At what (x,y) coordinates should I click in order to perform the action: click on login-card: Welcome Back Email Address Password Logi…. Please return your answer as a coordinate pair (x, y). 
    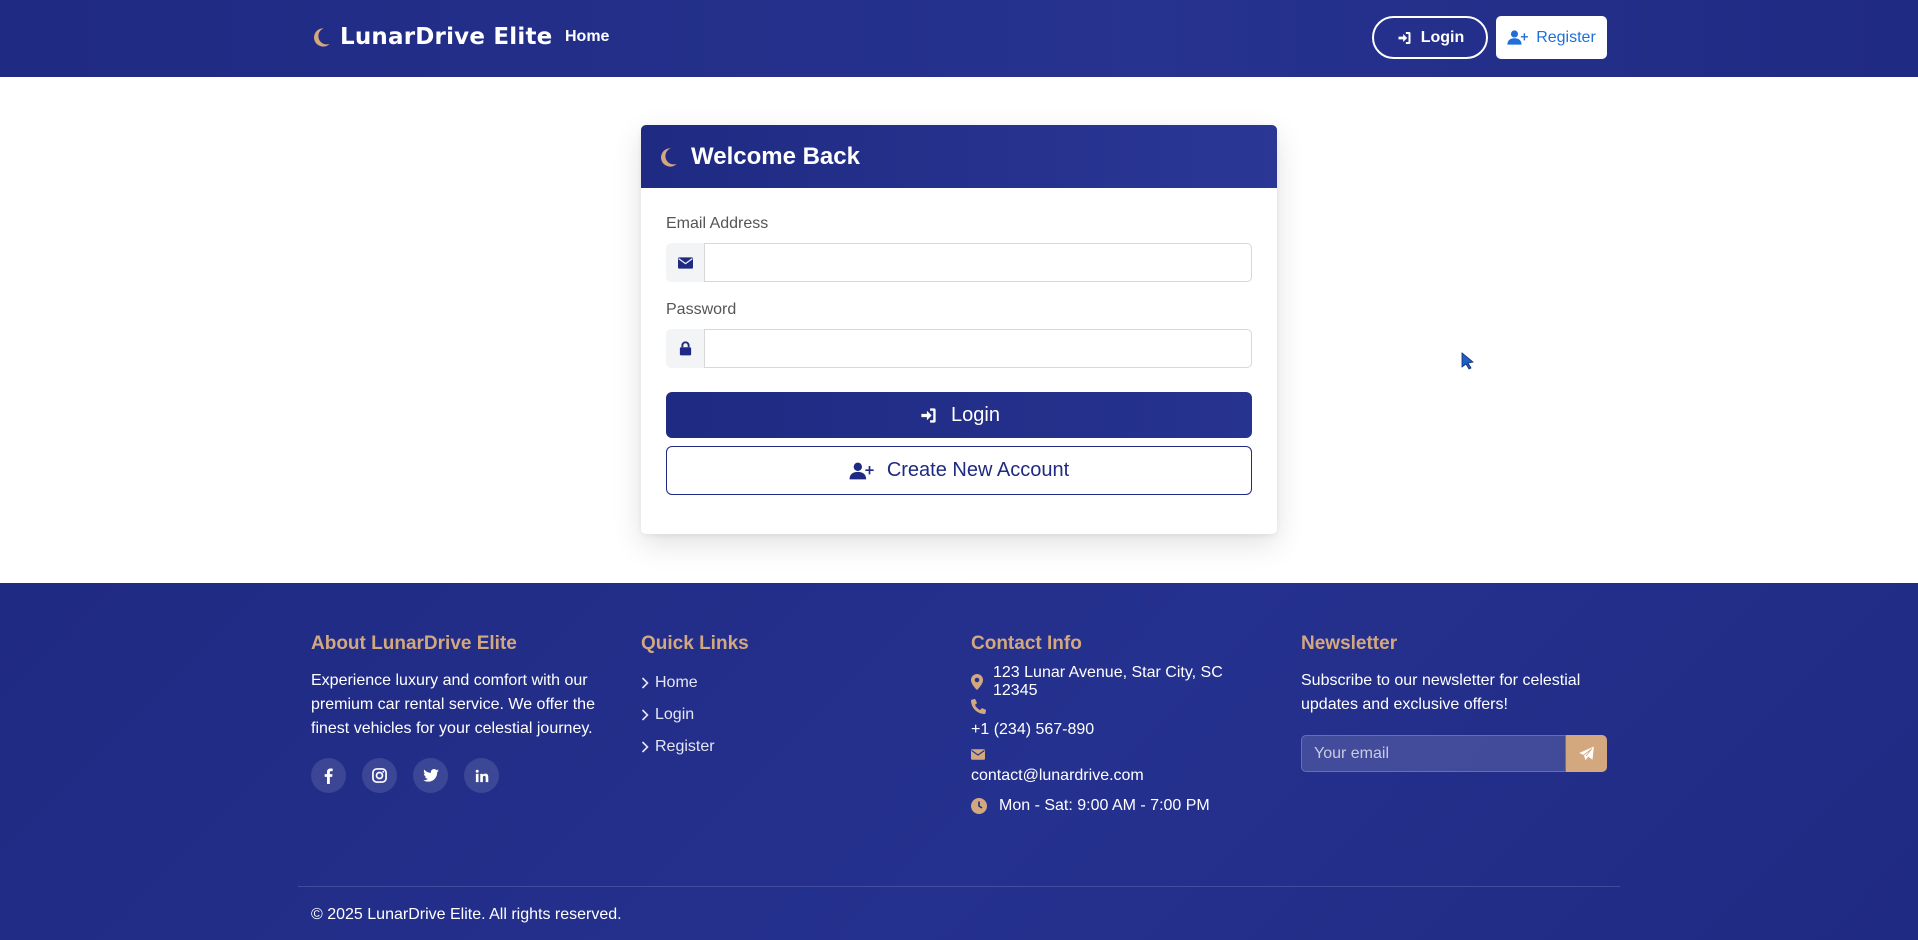
    Looking at the image, I should click on (959, 329).